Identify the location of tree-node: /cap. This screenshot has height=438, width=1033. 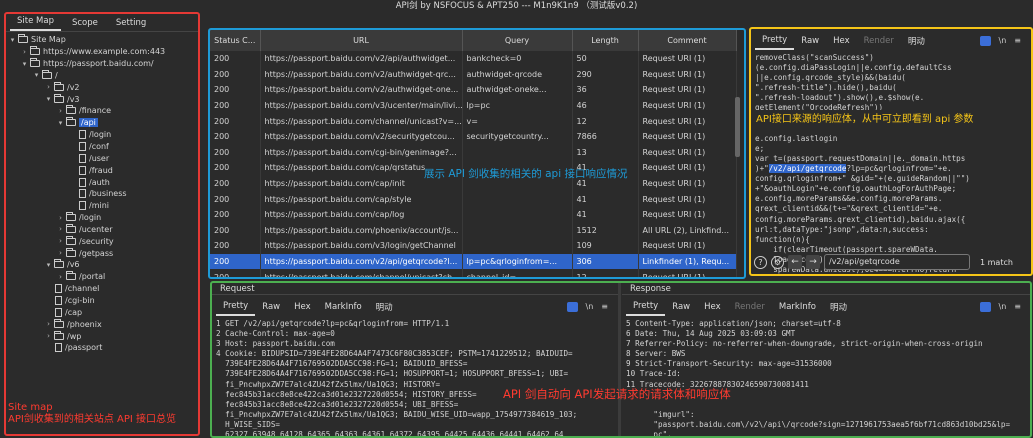
(104, 312).